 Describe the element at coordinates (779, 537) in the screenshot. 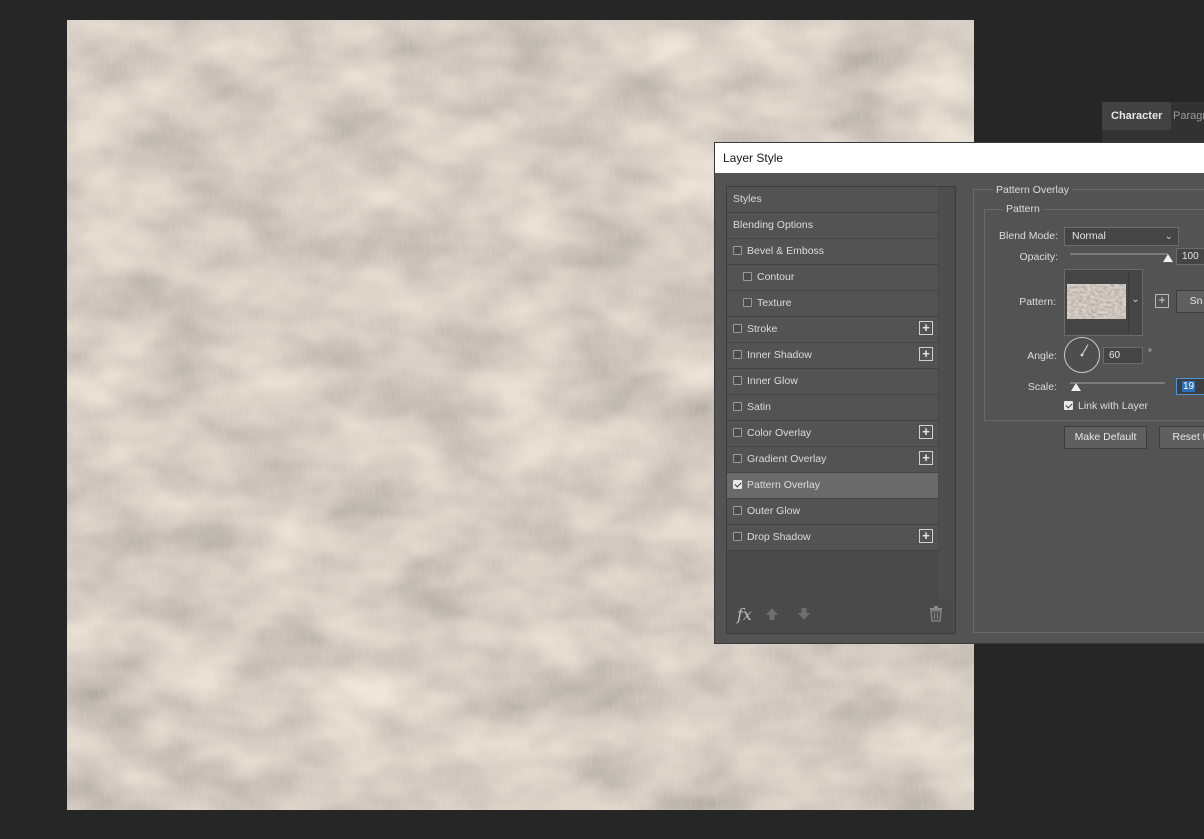

I see `style-item-label: Drop Shadow` at that location.